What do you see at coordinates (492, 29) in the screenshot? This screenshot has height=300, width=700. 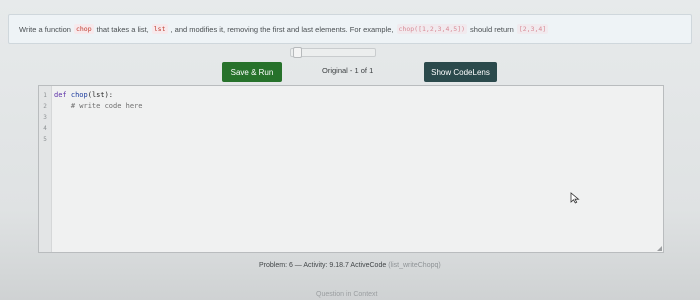 I see `prompt-text-4: should return` at bounding box center [492, 29].